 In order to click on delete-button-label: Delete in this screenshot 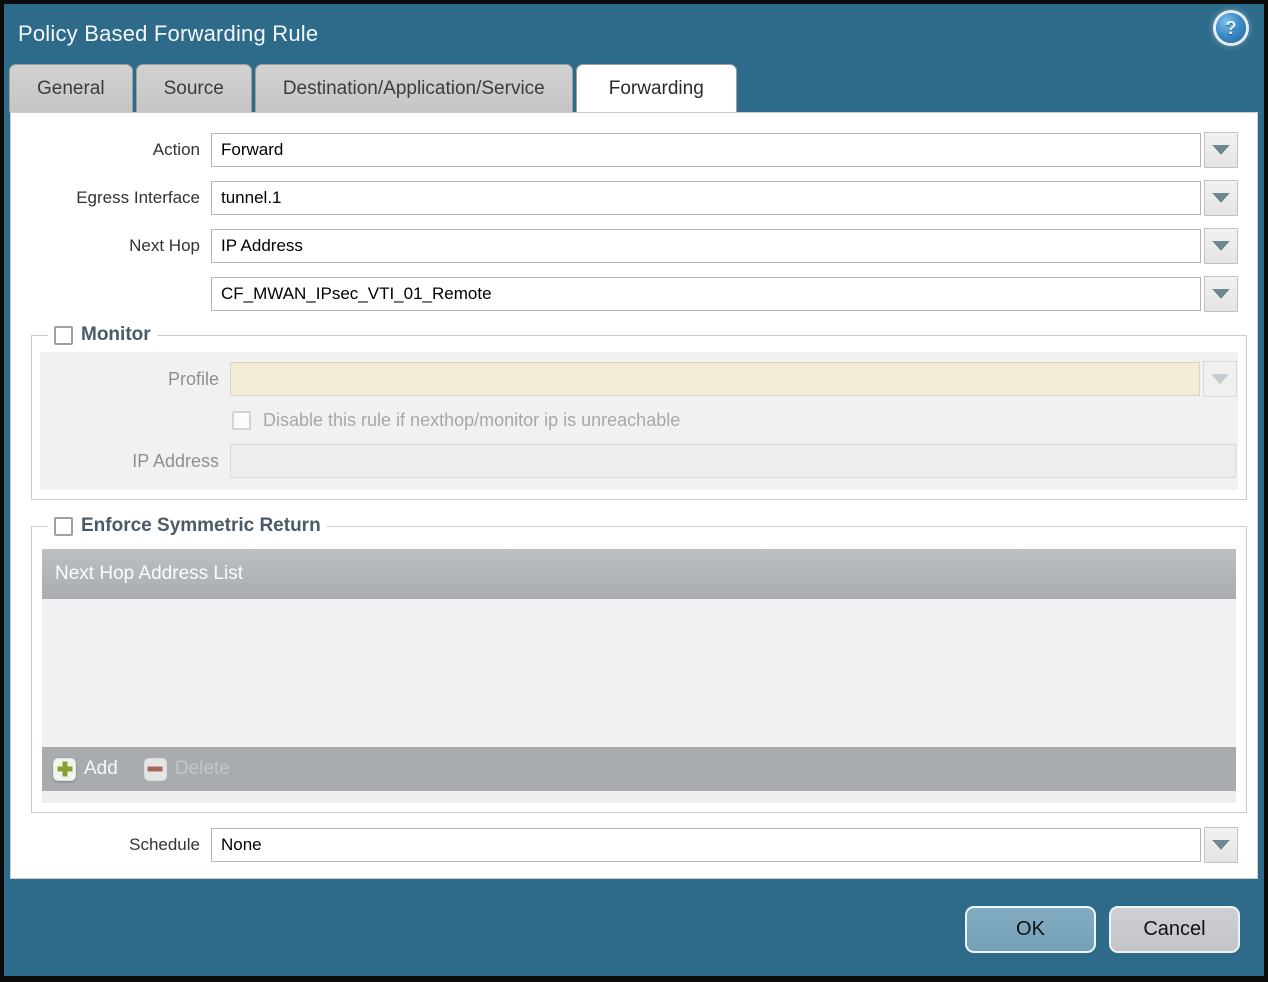, I will do `click(202, 768)`.